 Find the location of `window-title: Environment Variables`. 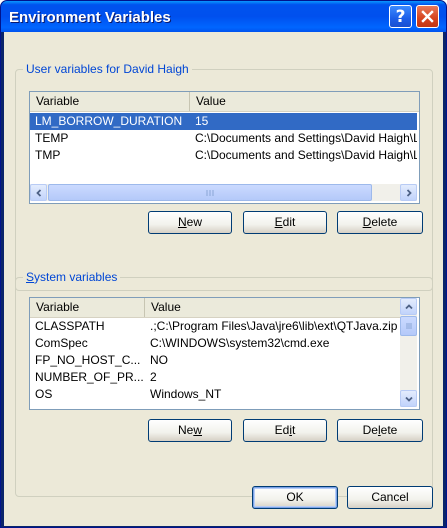

window-title: Environment Variables is located at coordinates (90, 17).